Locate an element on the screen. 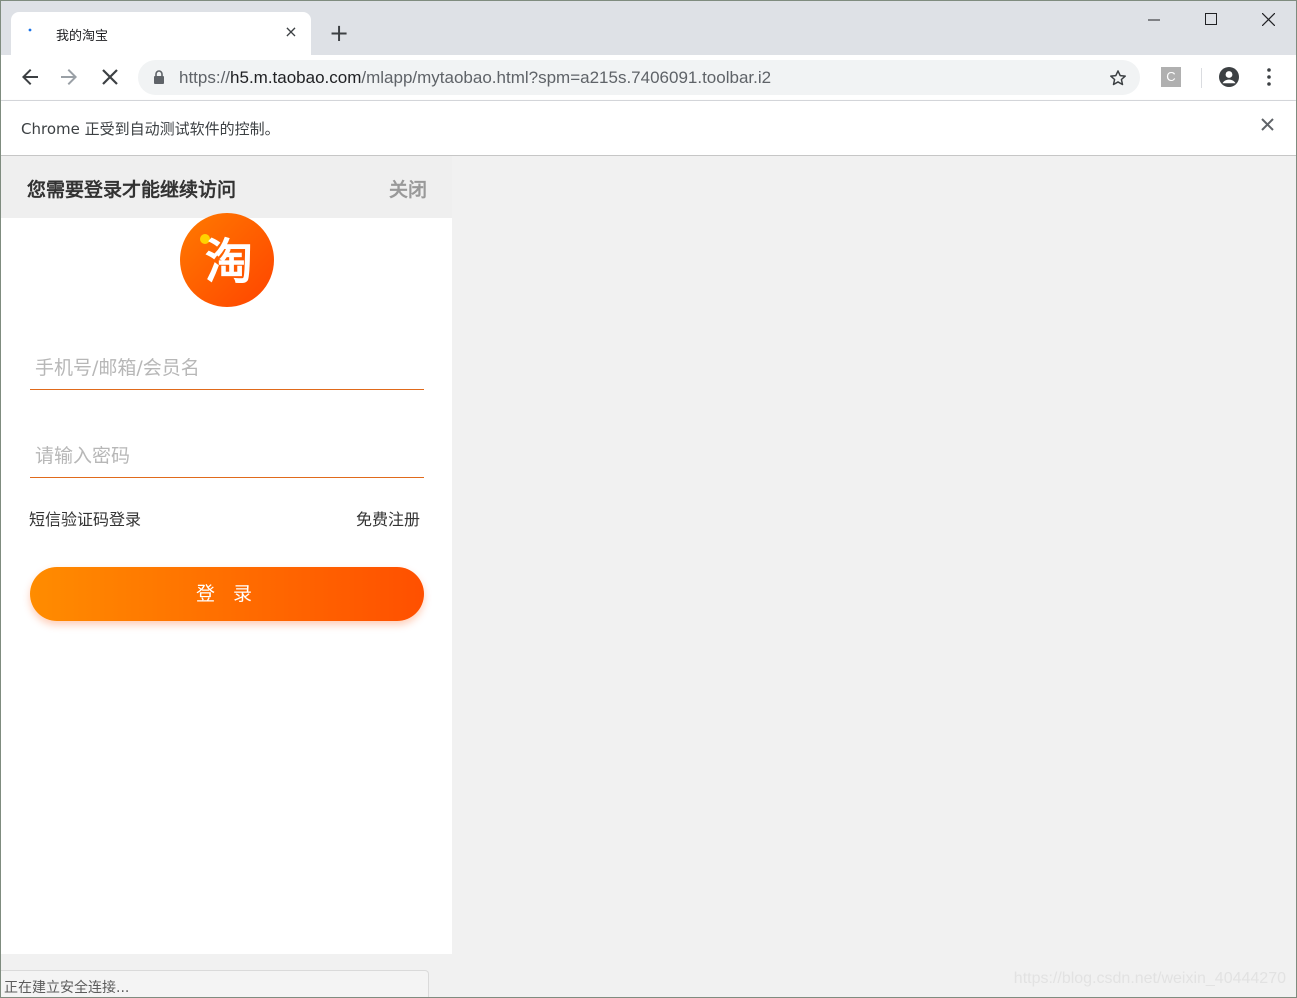 The width and height of the screenshot is (1297, 998). new-tab-button: + is located at coordinates (339, 33).